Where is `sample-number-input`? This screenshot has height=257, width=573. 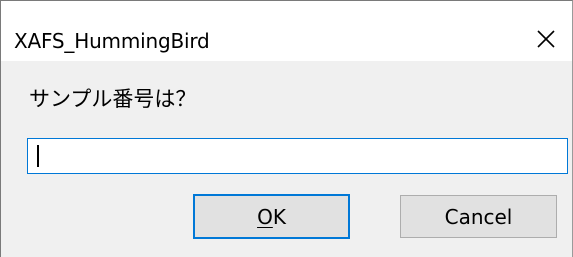 sample-number-input is located at coordinates (297, 156).